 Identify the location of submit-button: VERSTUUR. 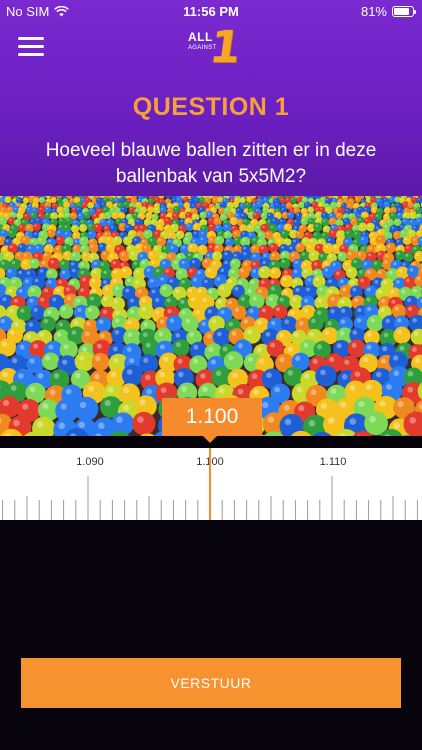
(211, 683).